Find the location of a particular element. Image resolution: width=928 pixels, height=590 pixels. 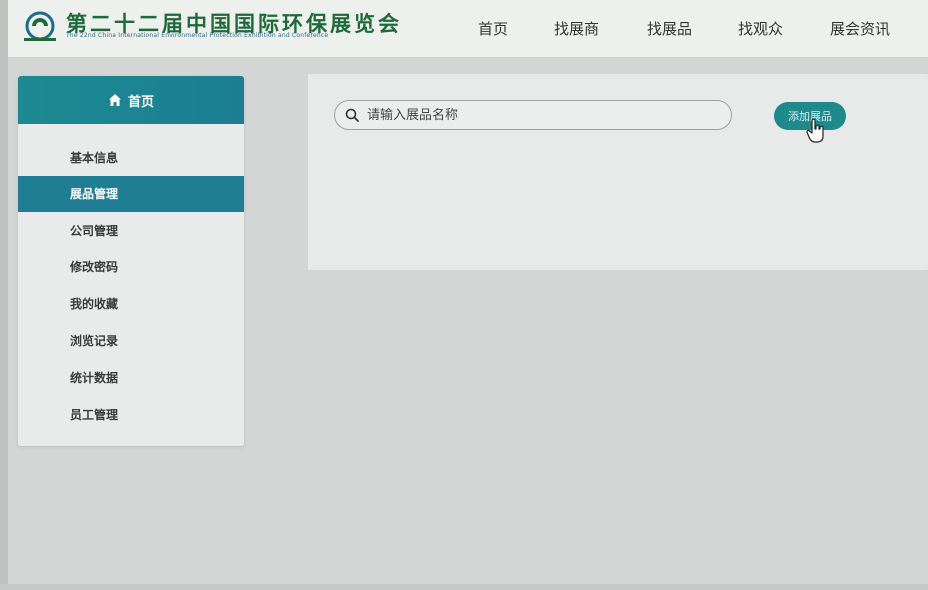

sidebar-home: 首页 is located at coordinates (131, 100).